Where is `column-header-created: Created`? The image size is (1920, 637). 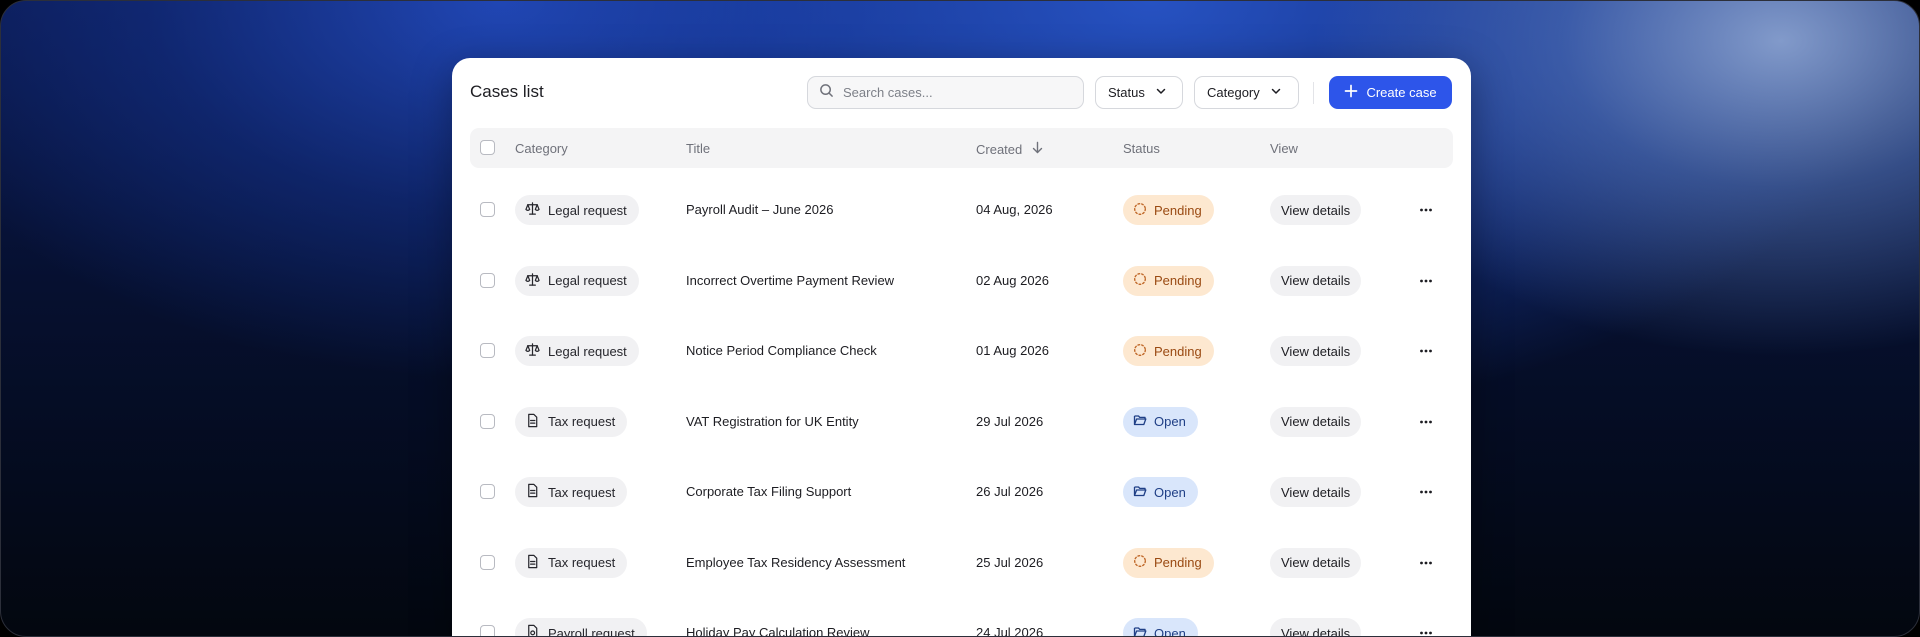
column-header-created: Created is located at coordinates (1010, 149).